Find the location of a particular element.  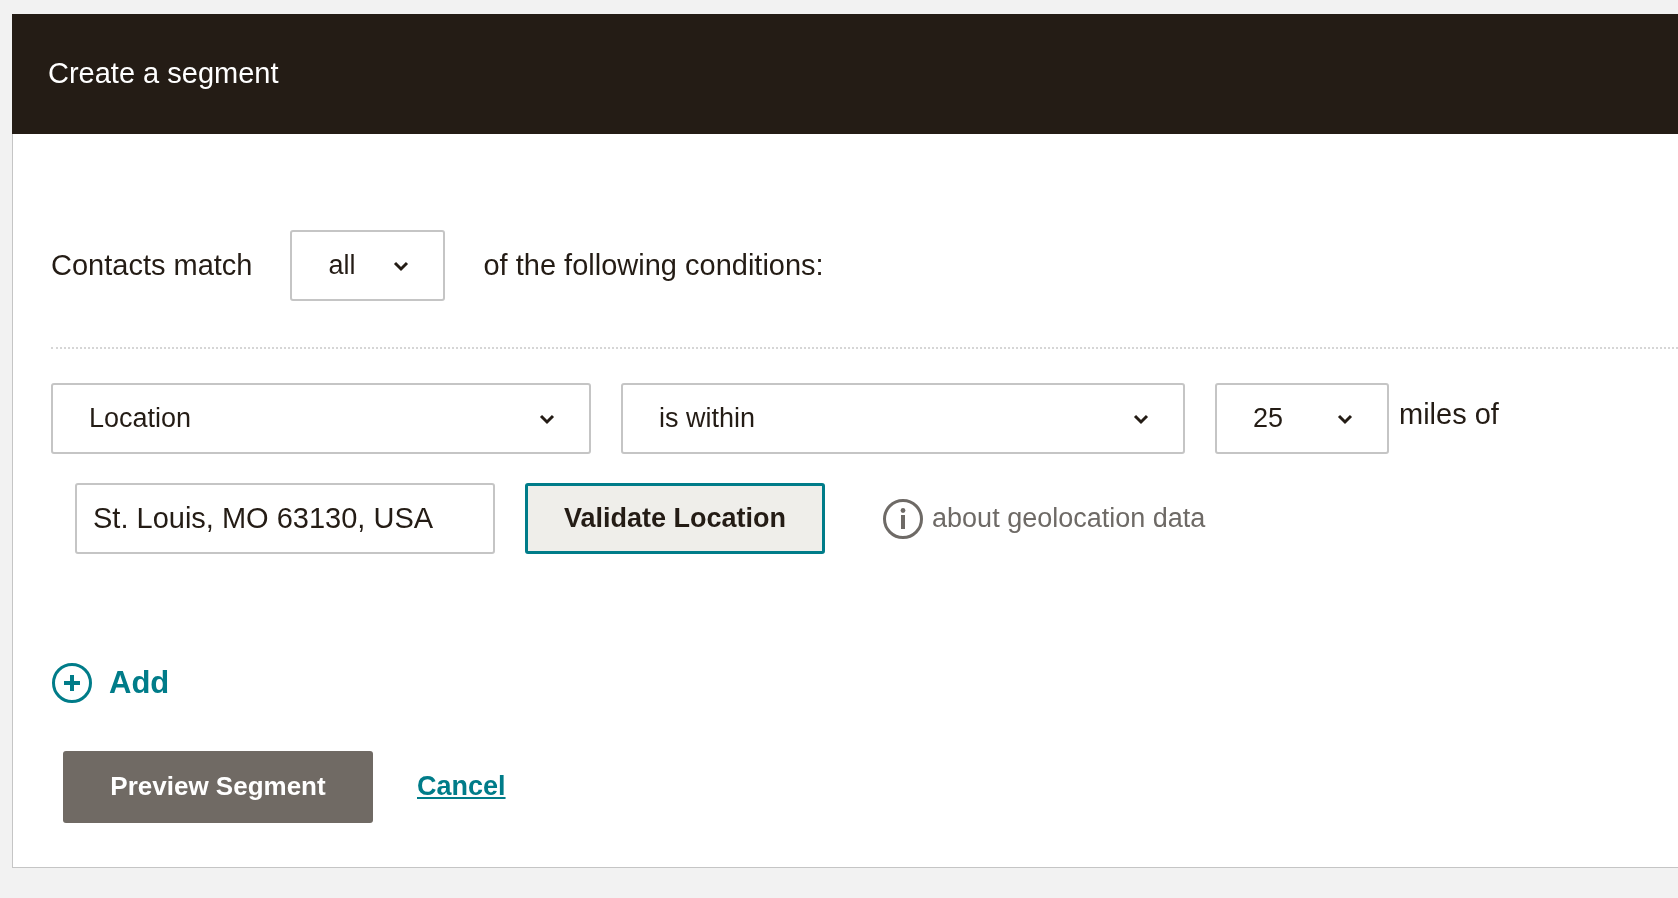

match-suffix: of the following conditions: is located at coordinates (653, 265).